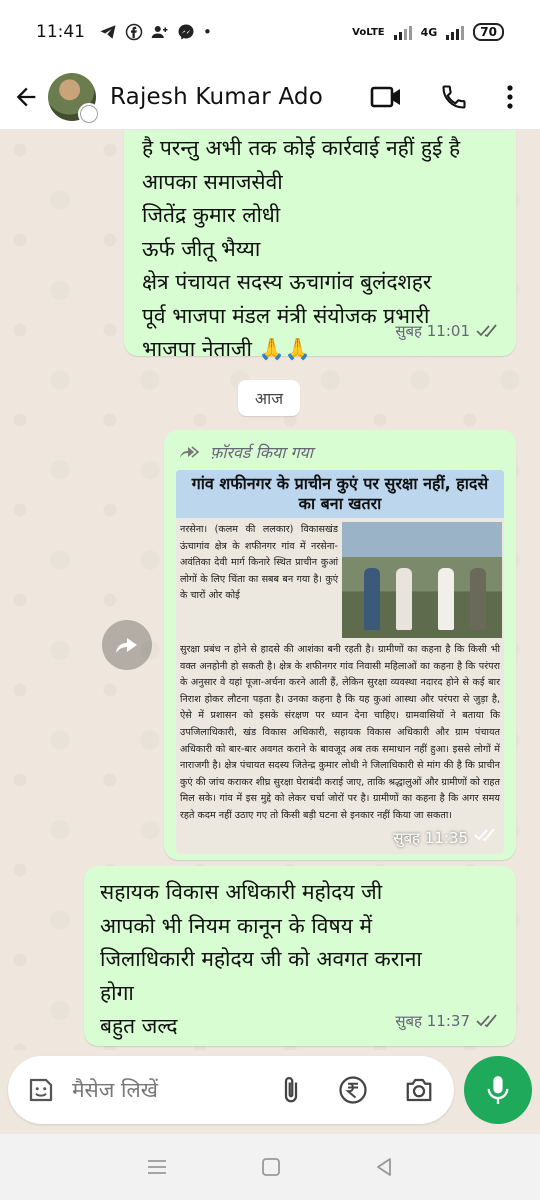 The height and width of the screenshot is (1200, 540). Describe the element at coordinates (269, 398) in the screenshot. I see `date-chip: आज` at that location.